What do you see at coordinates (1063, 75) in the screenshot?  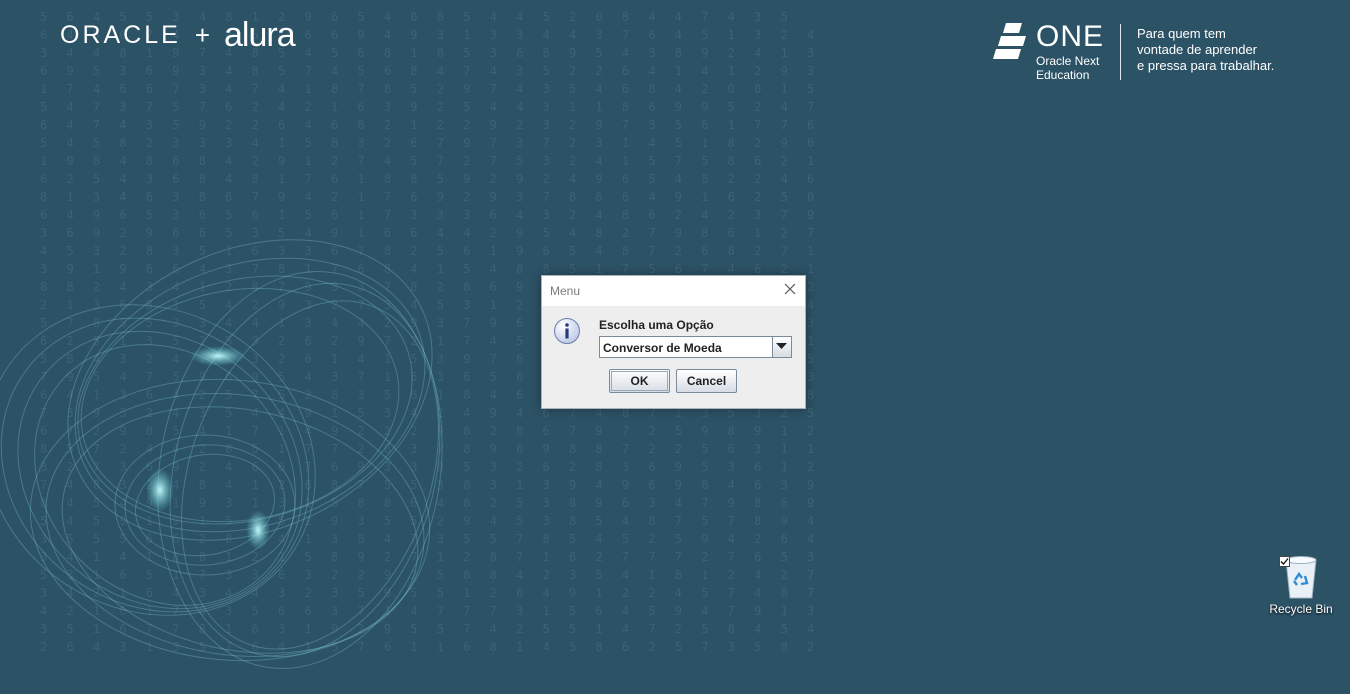 I see `one-sub-line2: Education` at bounding box center [1063, 75].